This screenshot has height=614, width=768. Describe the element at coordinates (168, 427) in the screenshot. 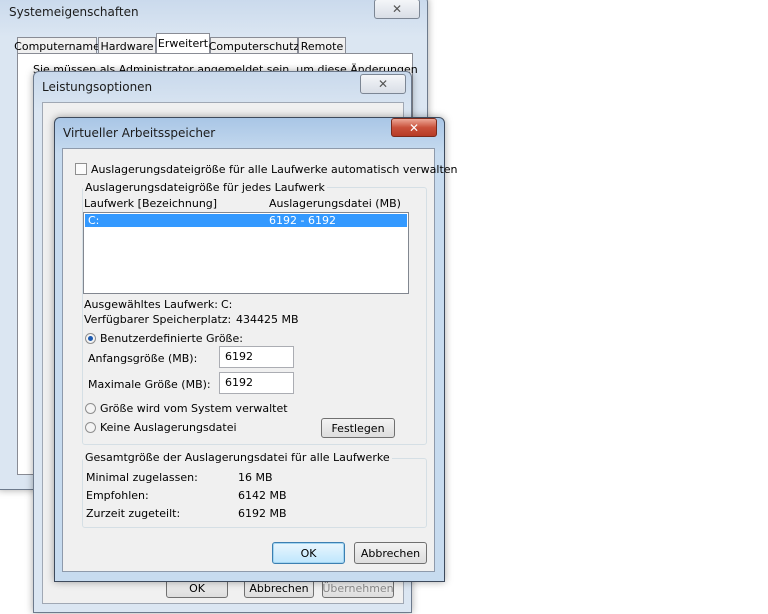

I see `no-paging-file-label: Keine Auslagerungsdatei` at that location.